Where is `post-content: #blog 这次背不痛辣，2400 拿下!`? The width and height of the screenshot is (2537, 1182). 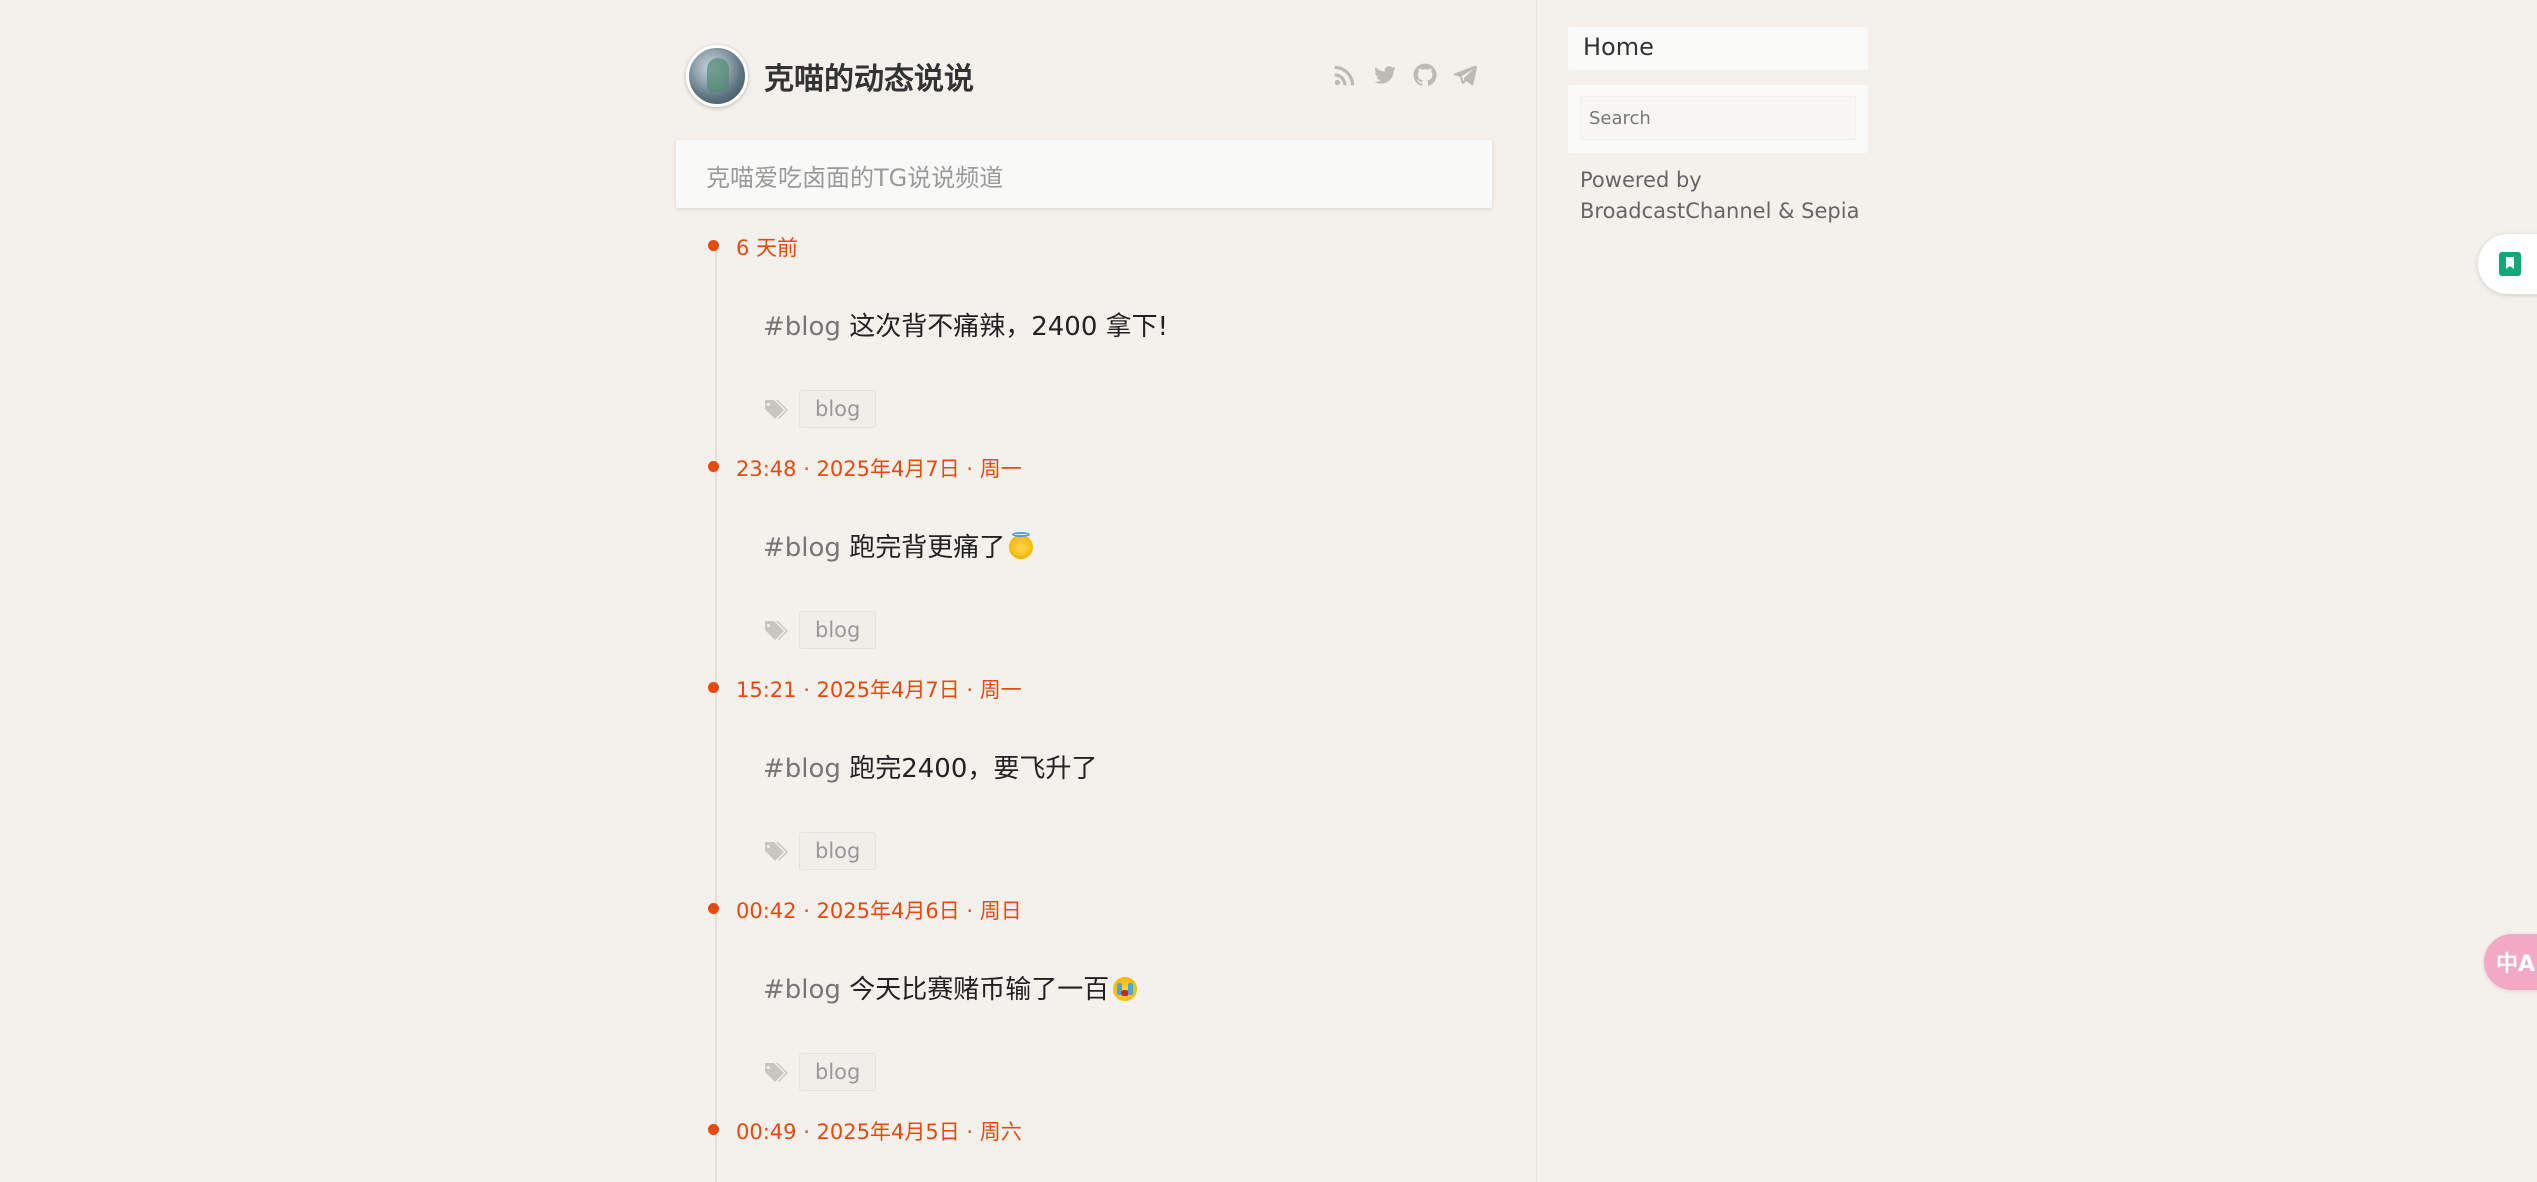 post-content: #blog 这次背不痛辣，2400 拿下! is located at coordinates (965, 324).